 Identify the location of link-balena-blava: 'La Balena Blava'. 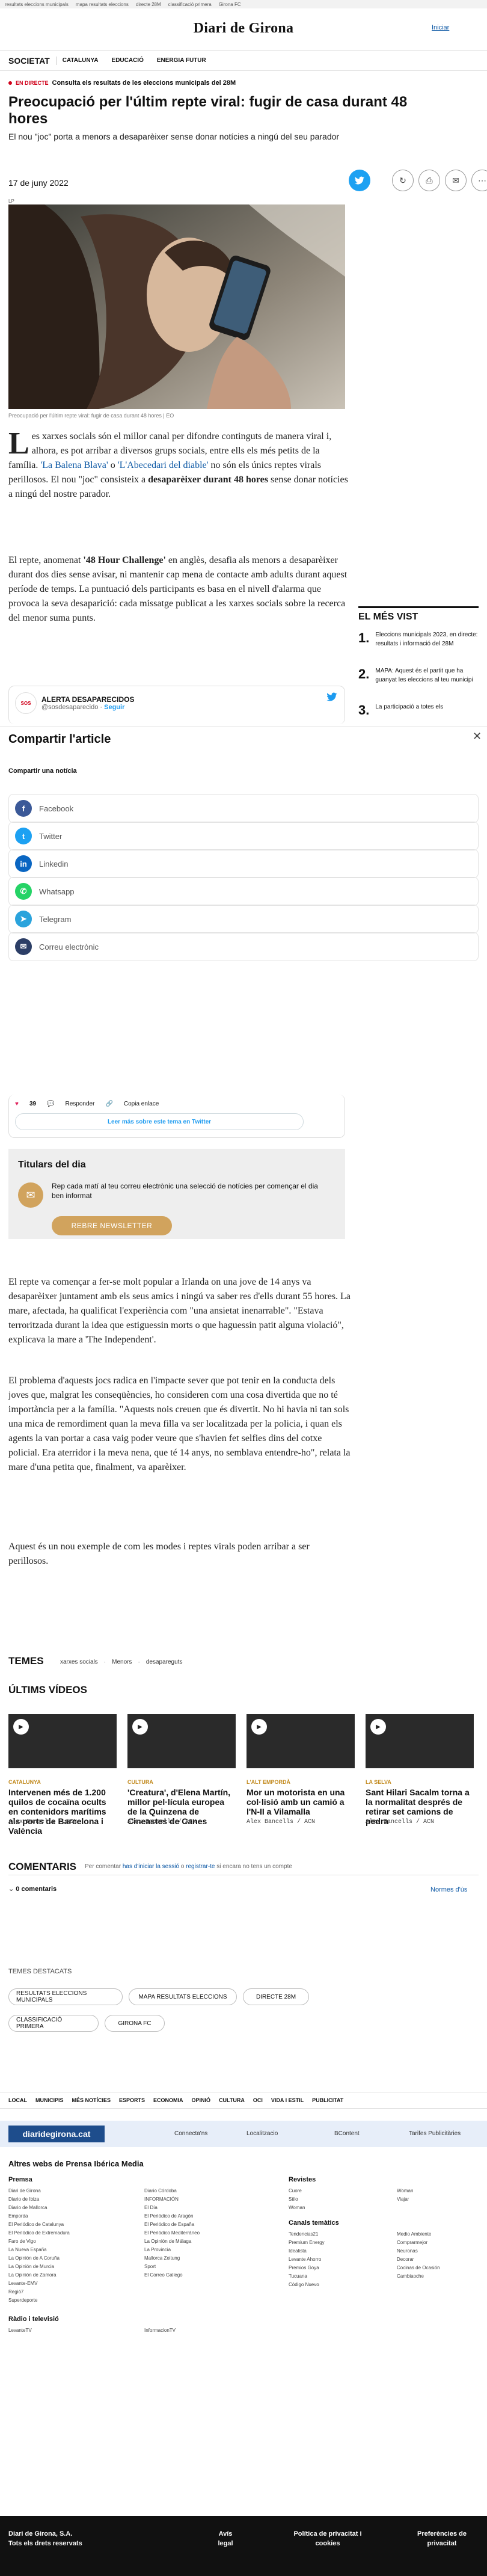
(74, 465).